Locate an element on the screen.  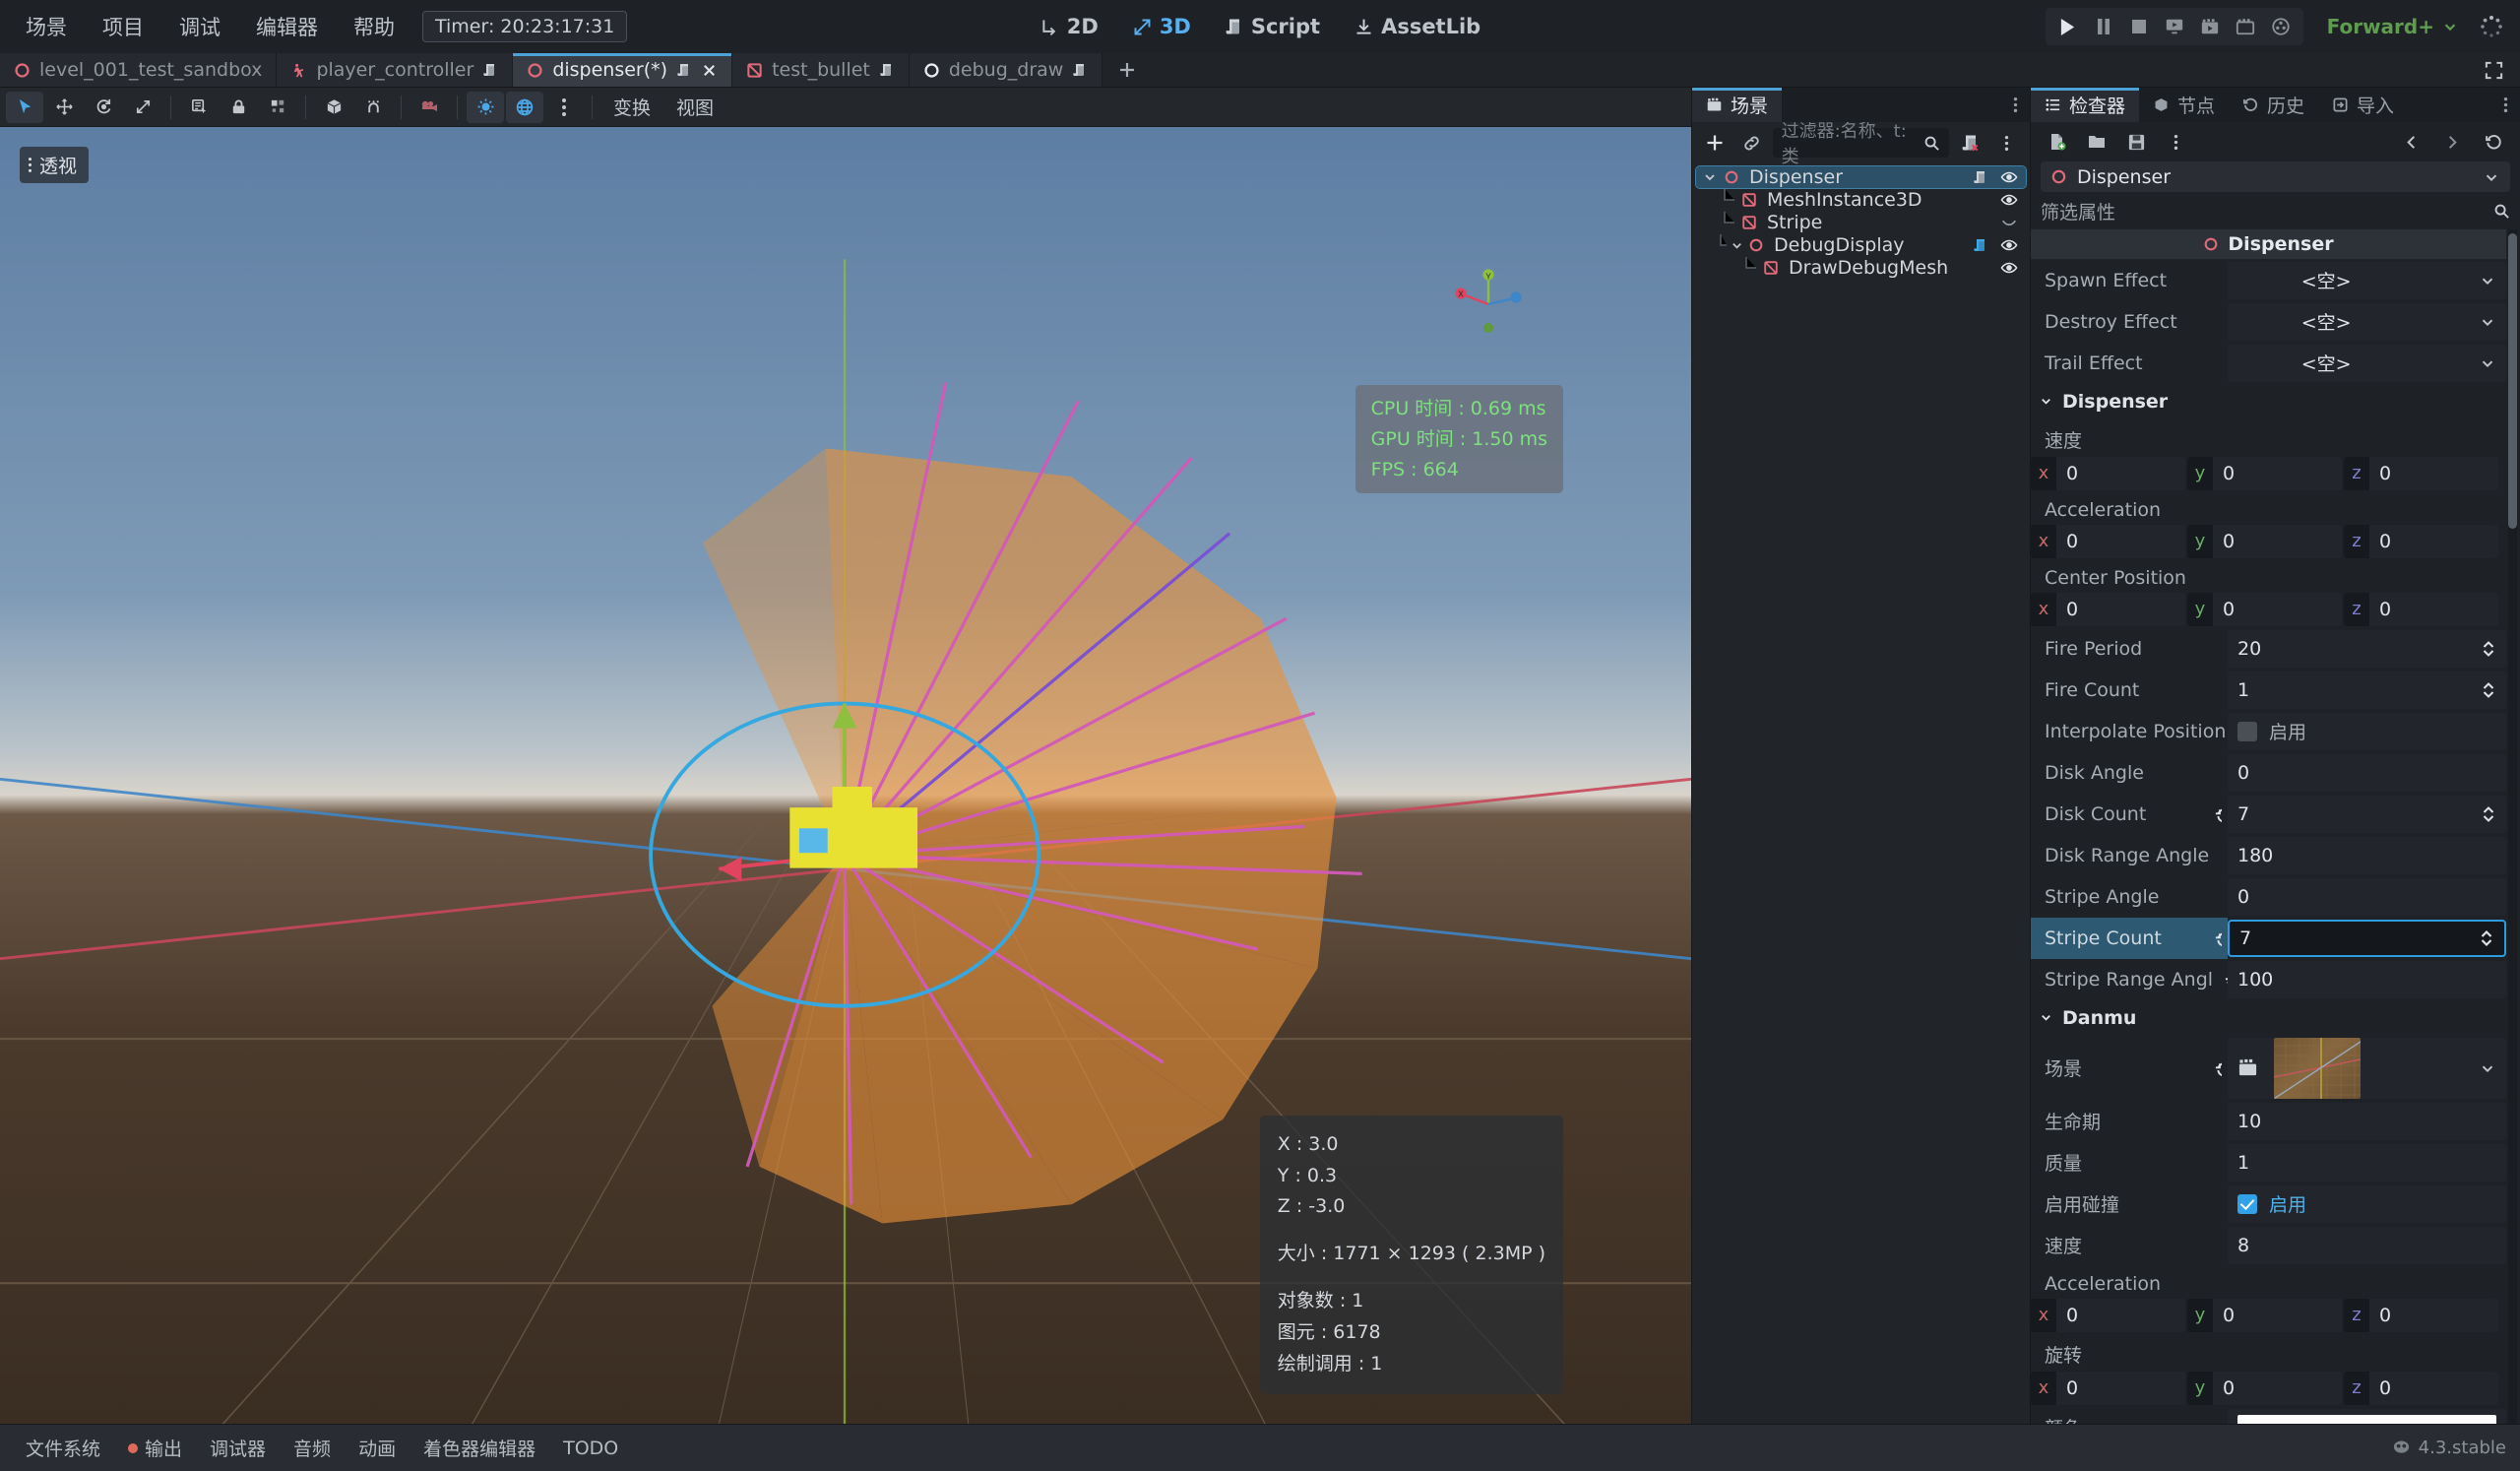
property-row-acceleration-vector: x0 y0 z0 is located at coordinates (2268, 541).